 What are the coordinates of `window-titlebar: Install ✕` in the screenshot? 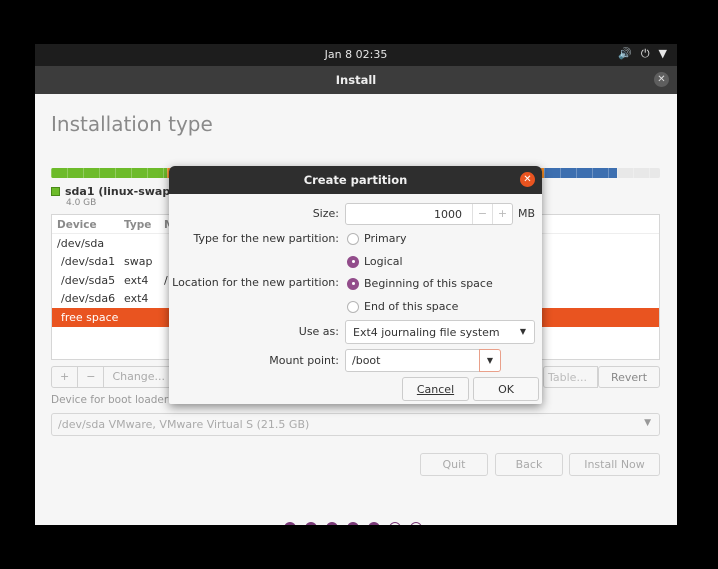 It's located at (356, 80).